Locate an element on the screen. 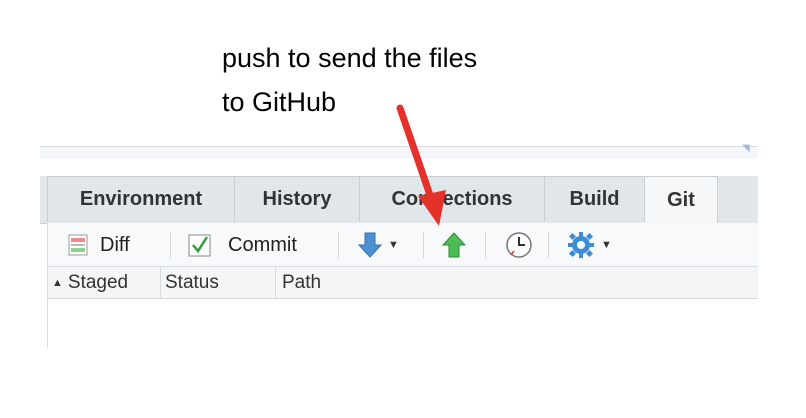 The image size is (806, 418). arrow-shaft is located at coordinates (415, 153).